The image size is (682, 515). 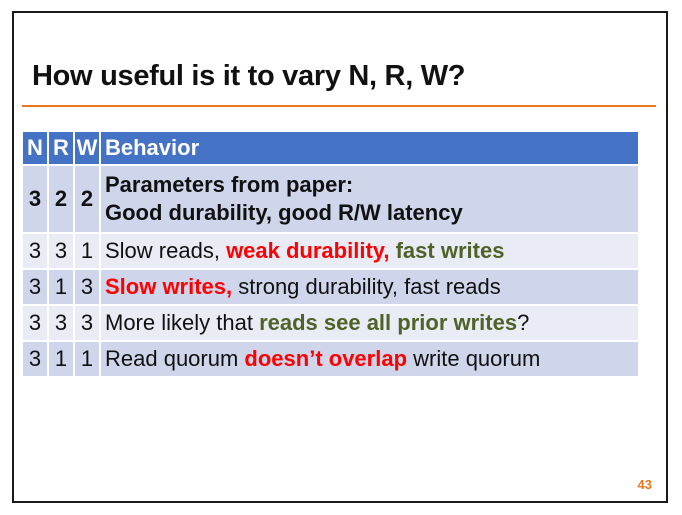 I want to click on behavior-text: Read quorum, so click(x=175, y=358).